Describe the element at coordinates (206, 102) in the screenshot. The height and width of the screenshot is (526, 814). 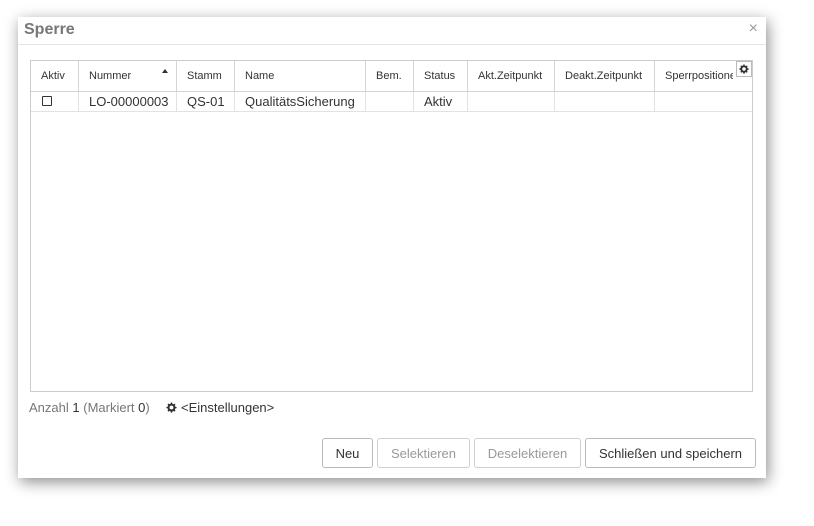
I see `stamm-cell: QS-01` at that location.